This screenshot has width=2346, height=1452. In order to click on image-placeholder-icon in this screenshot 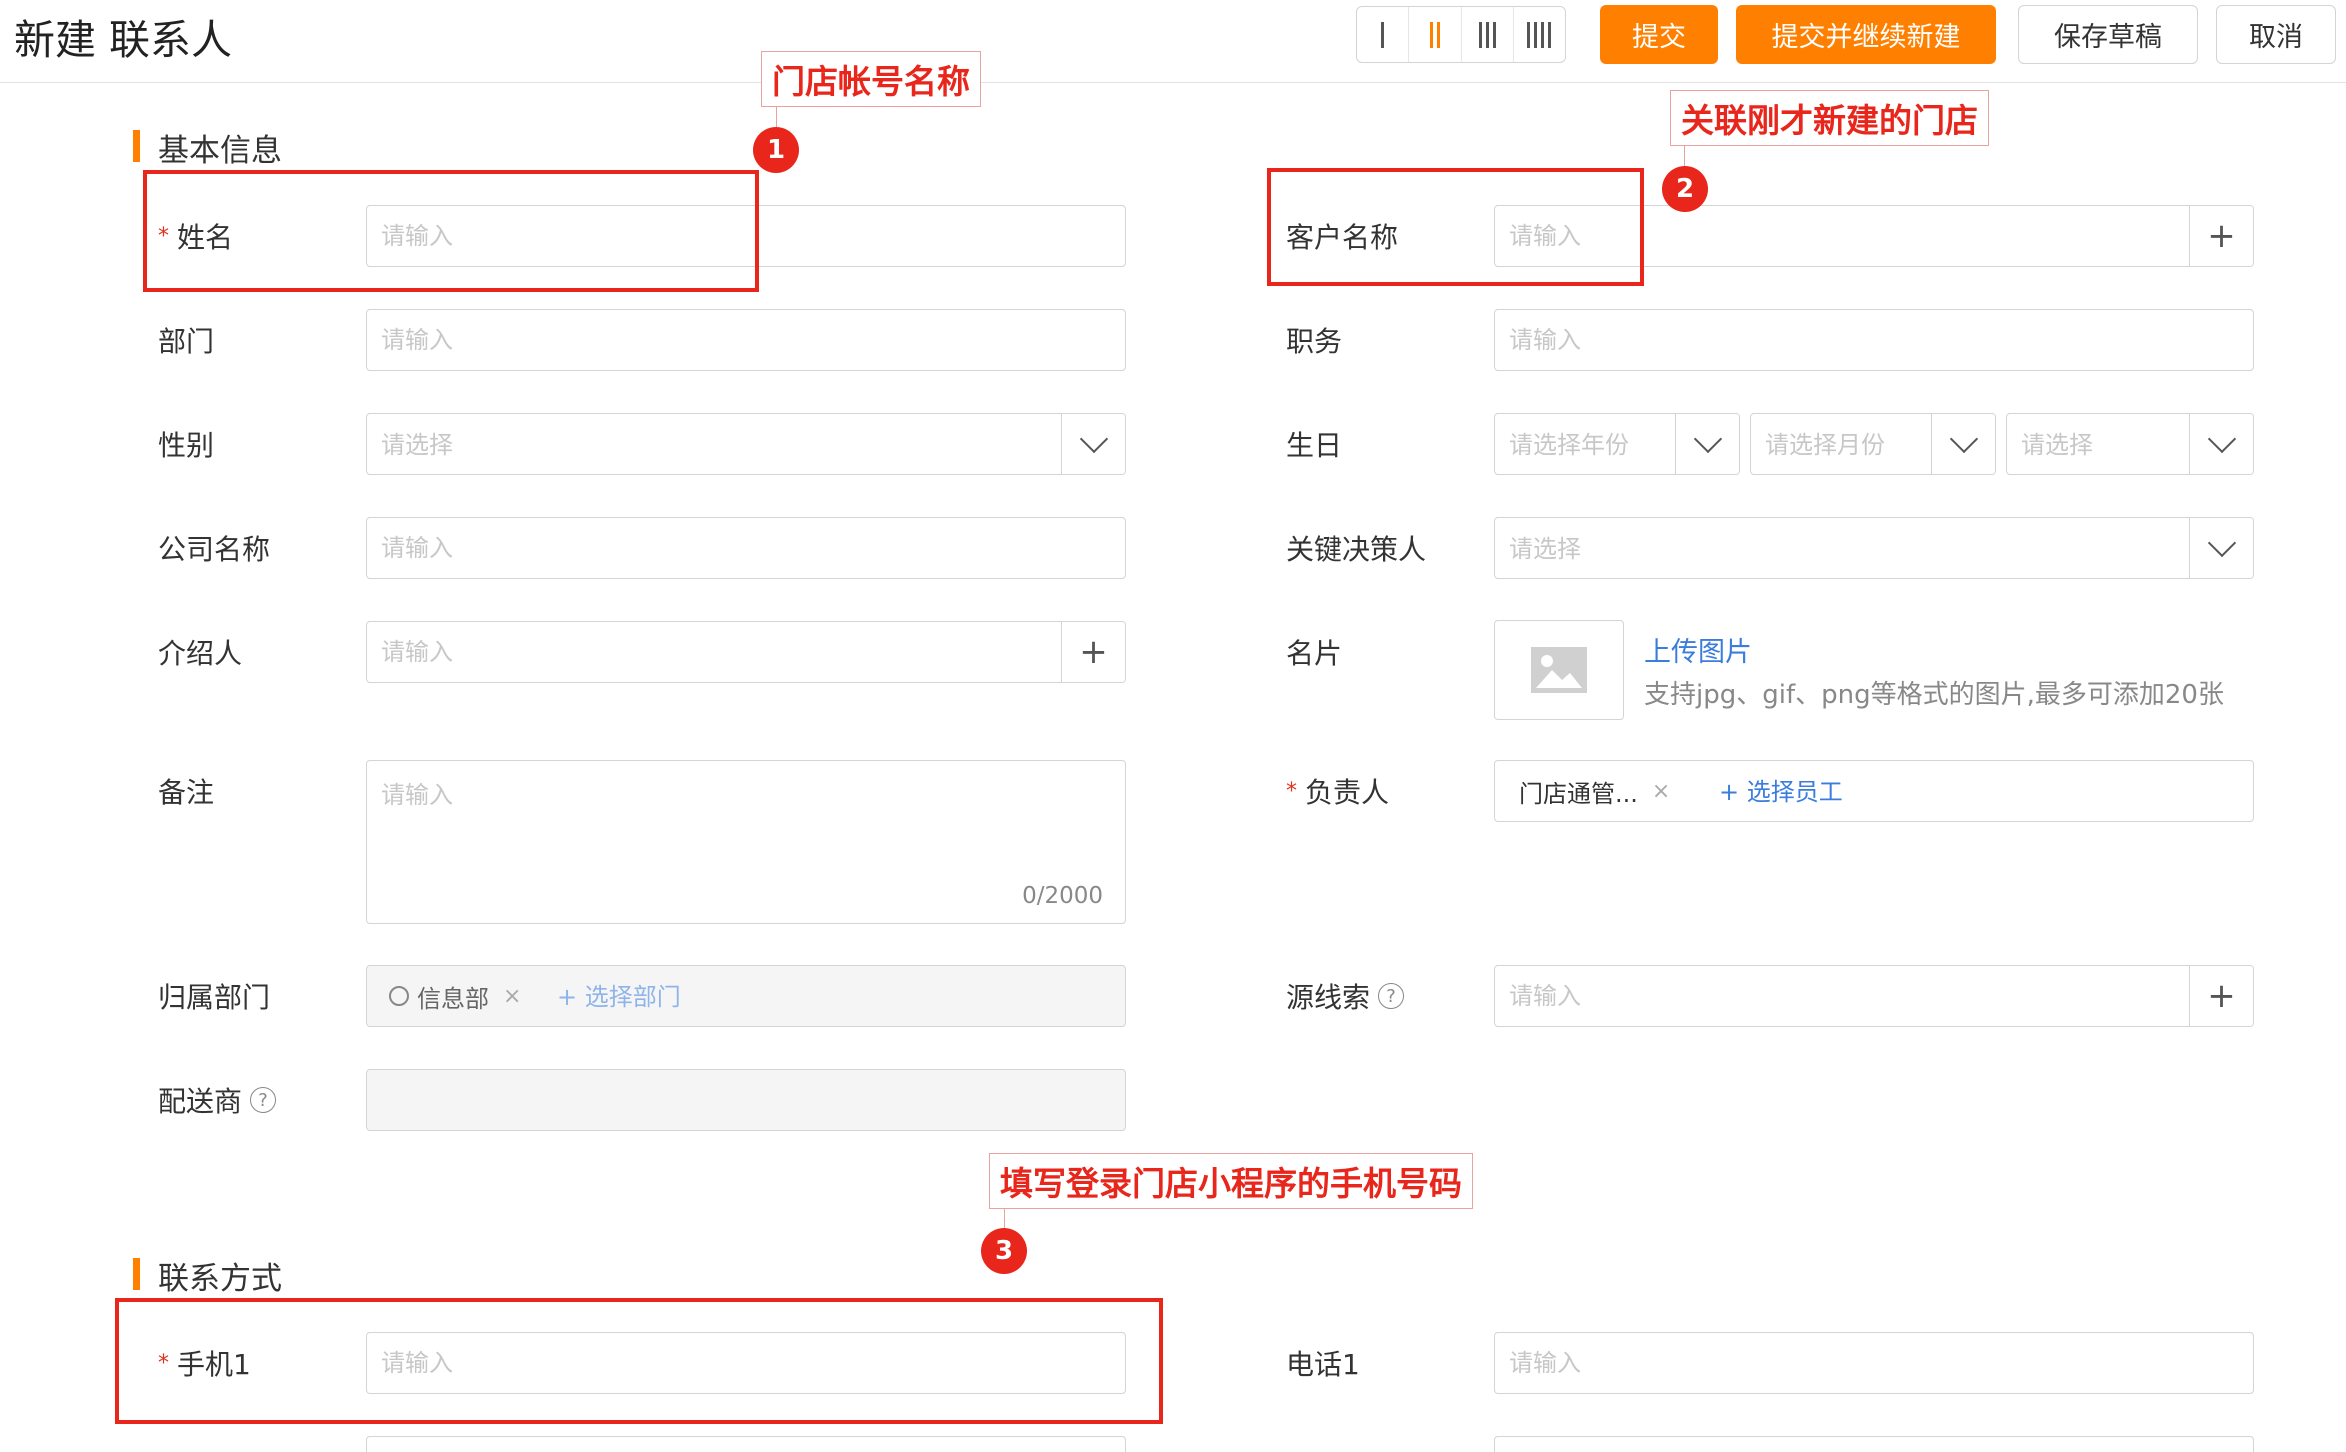, I will do `click(1559, 670)`.